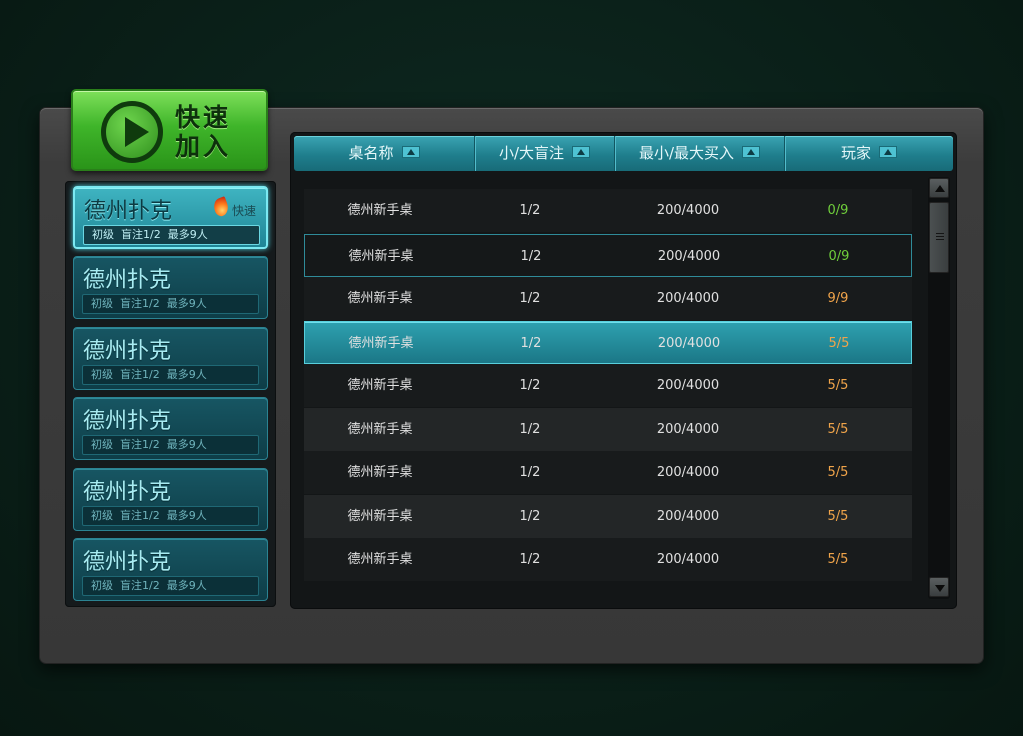  I want to click on game-item-texas-holdem-1: 德州扑克 快速 初级 盲注1/2 最多9人, so click(170, 217).